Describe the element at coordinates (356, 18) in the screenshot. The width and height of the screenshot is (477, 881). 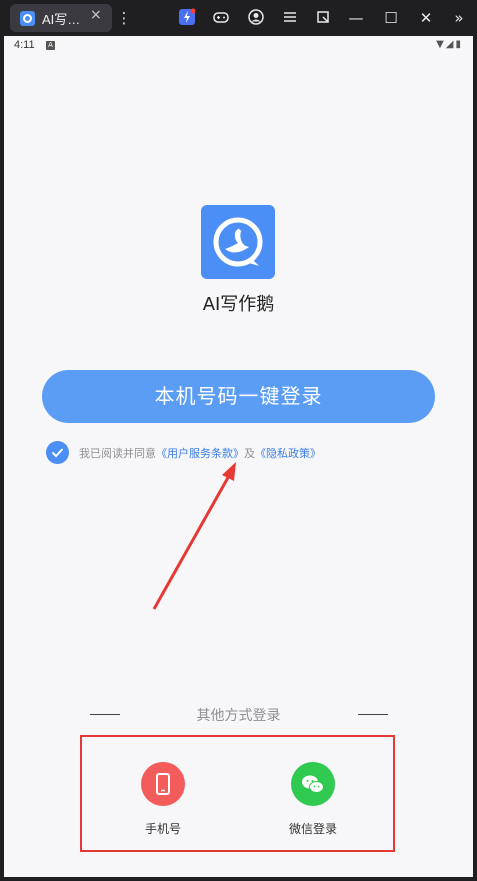
I see `minimize-icon: —` at that location.